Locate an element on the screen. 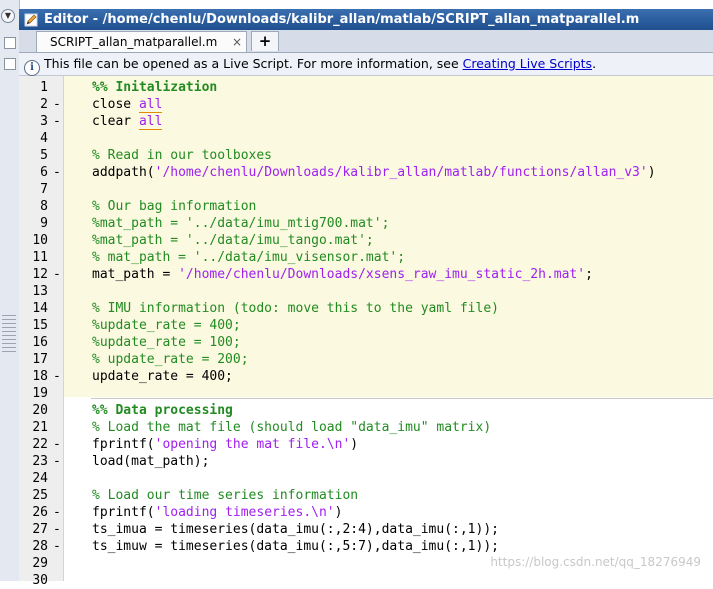 The height and width of the screenshot is (589, 713). code-token: addpath( is located at coordinates (123, 172).